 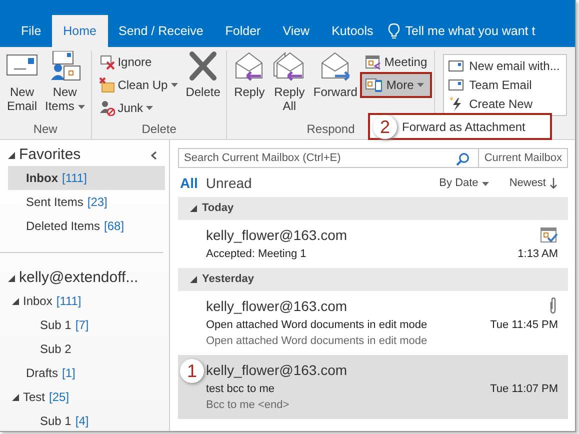 I want to click on ribbon-tab: Send / Receive, so click(x=161, y=31).